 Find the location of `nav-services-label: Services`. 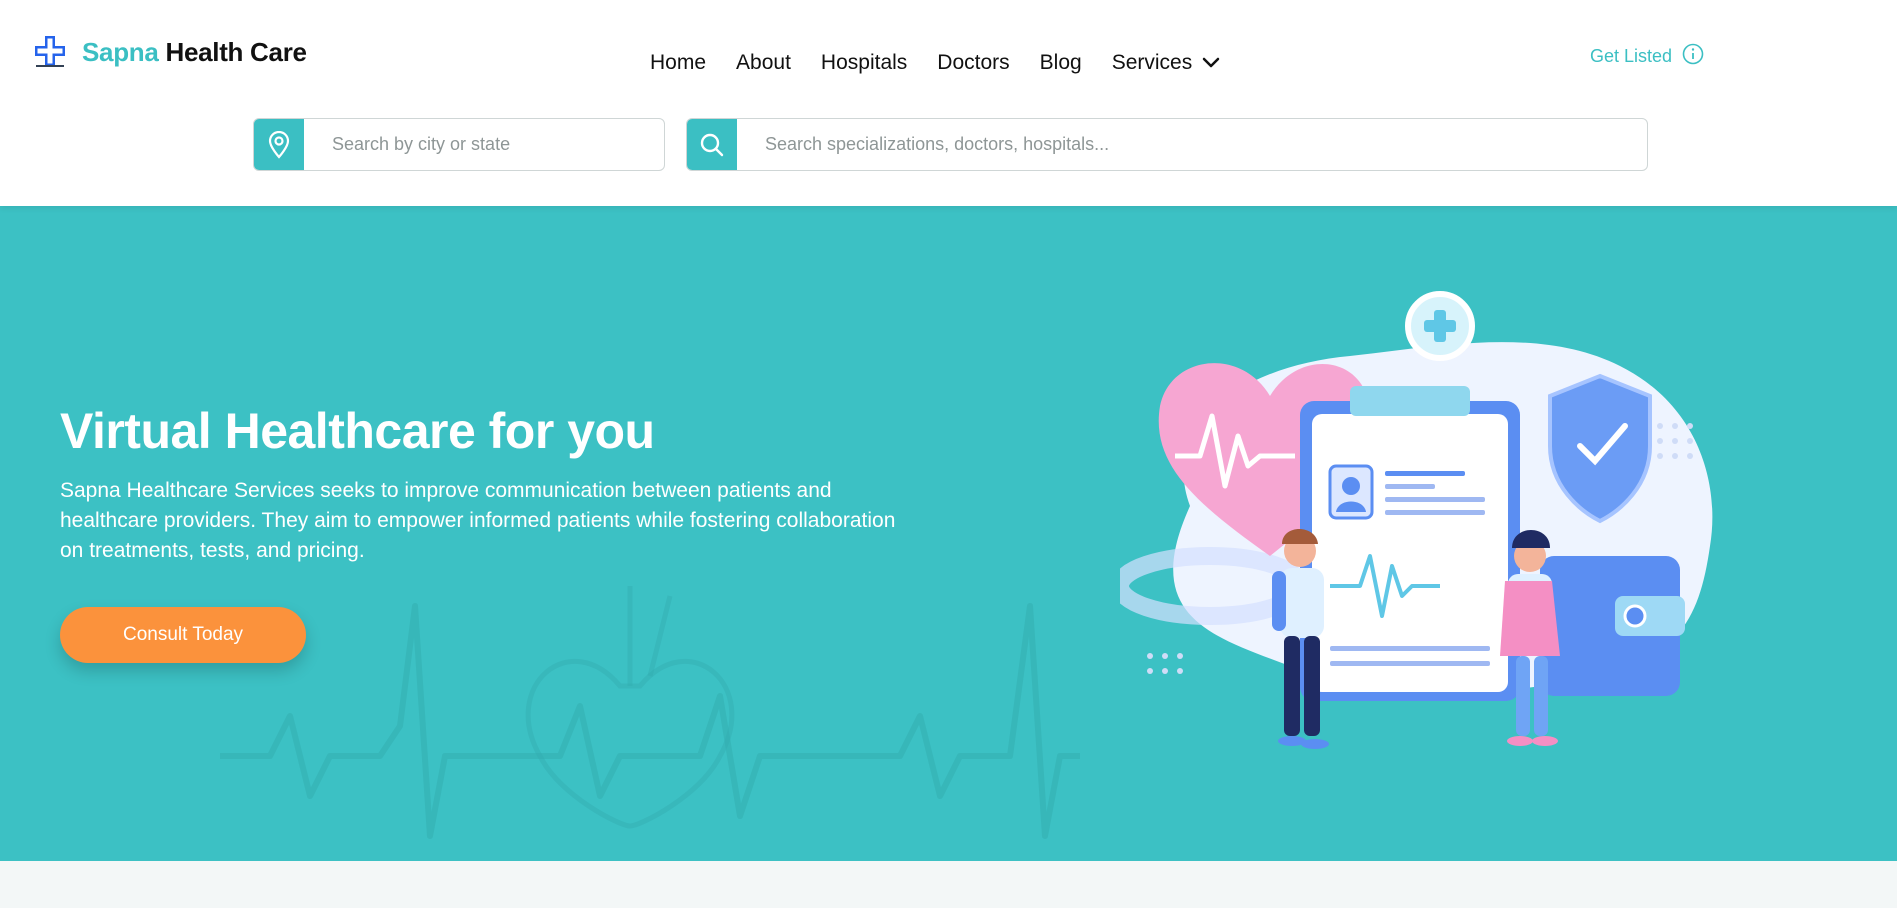

nav-services-label: Services is located at coordinates (1152, 62).